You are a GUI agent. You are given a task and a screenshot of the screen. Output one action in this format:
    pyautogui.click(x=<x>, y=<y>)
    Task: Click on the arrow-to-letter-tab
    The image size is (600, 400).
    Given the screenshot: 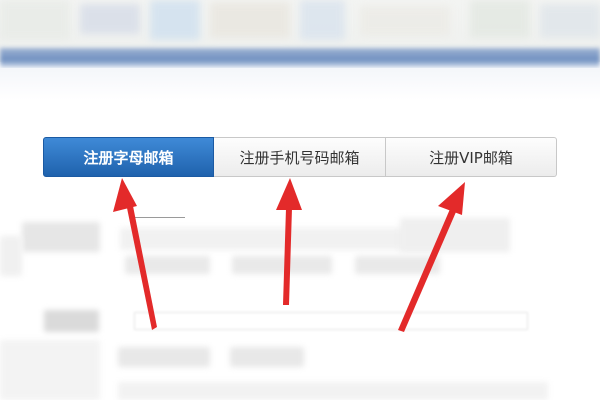 What is the action you would take?
    pyautogui.click(x=135, y=254)
    